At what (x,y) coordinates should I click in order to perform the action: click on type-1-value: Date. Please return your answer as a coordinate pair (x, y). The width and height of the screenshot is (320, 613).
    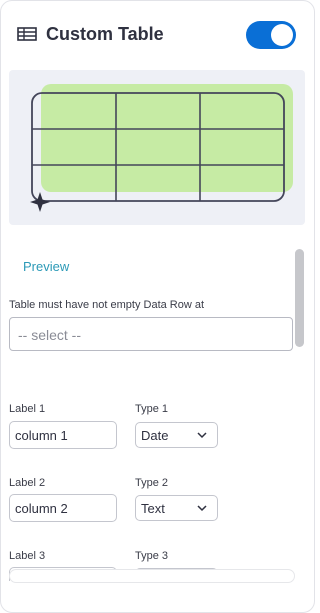
    Looking at the image, I should click on (155, 435).